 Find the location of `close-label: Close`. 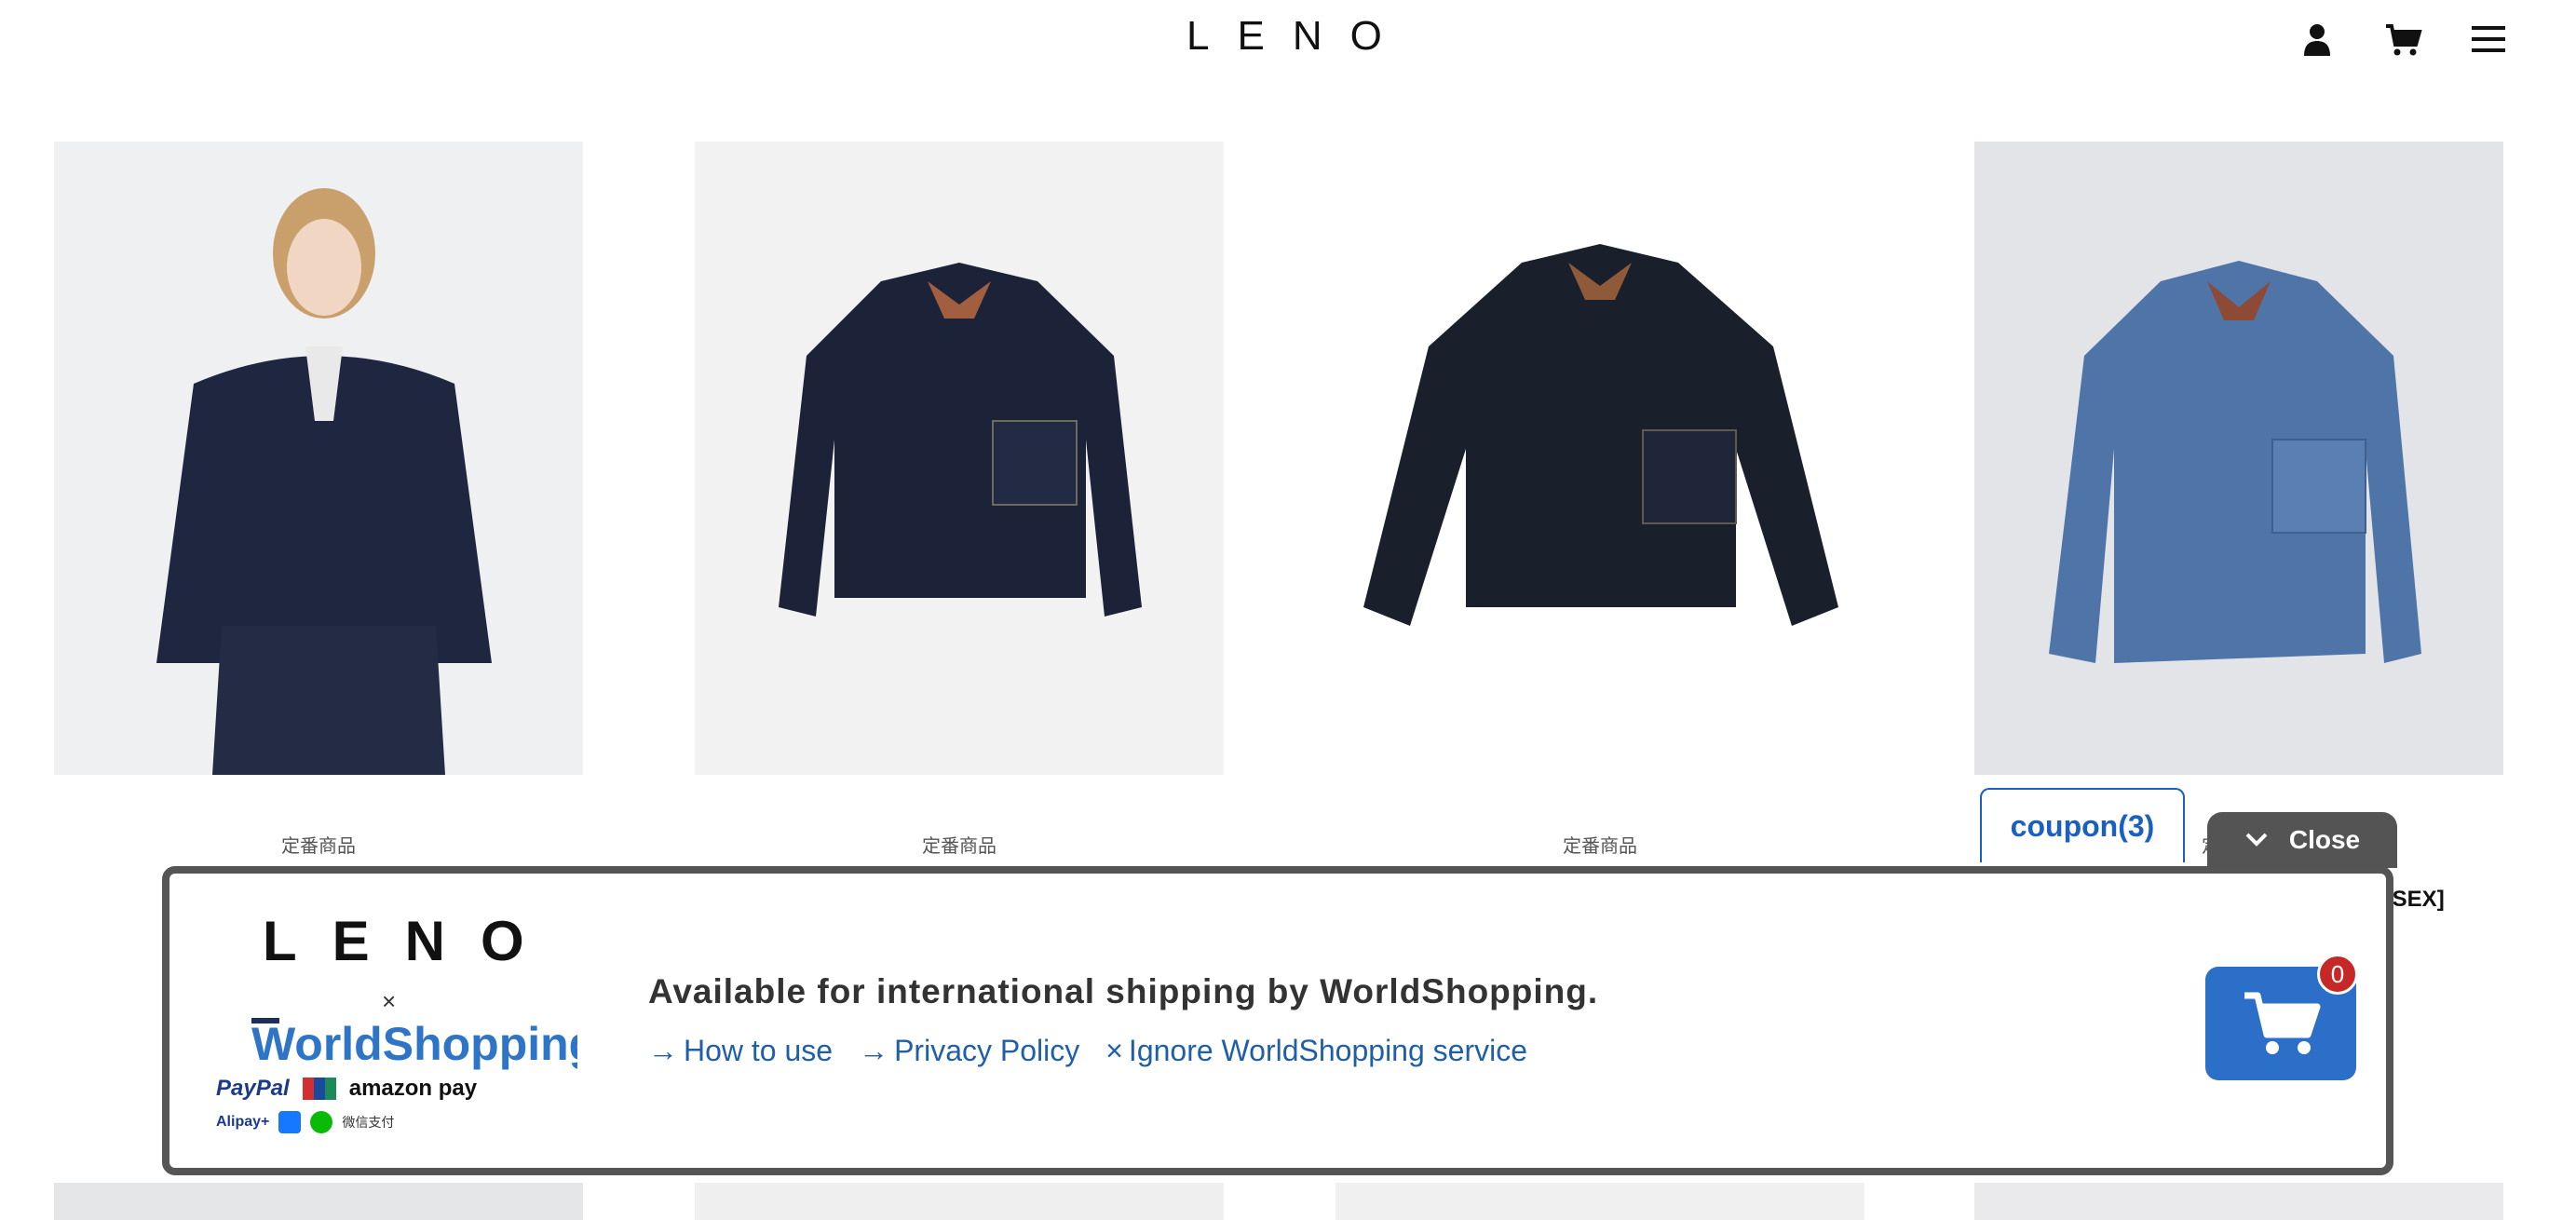

close-label: Close is located at coordinates (2324, 839).